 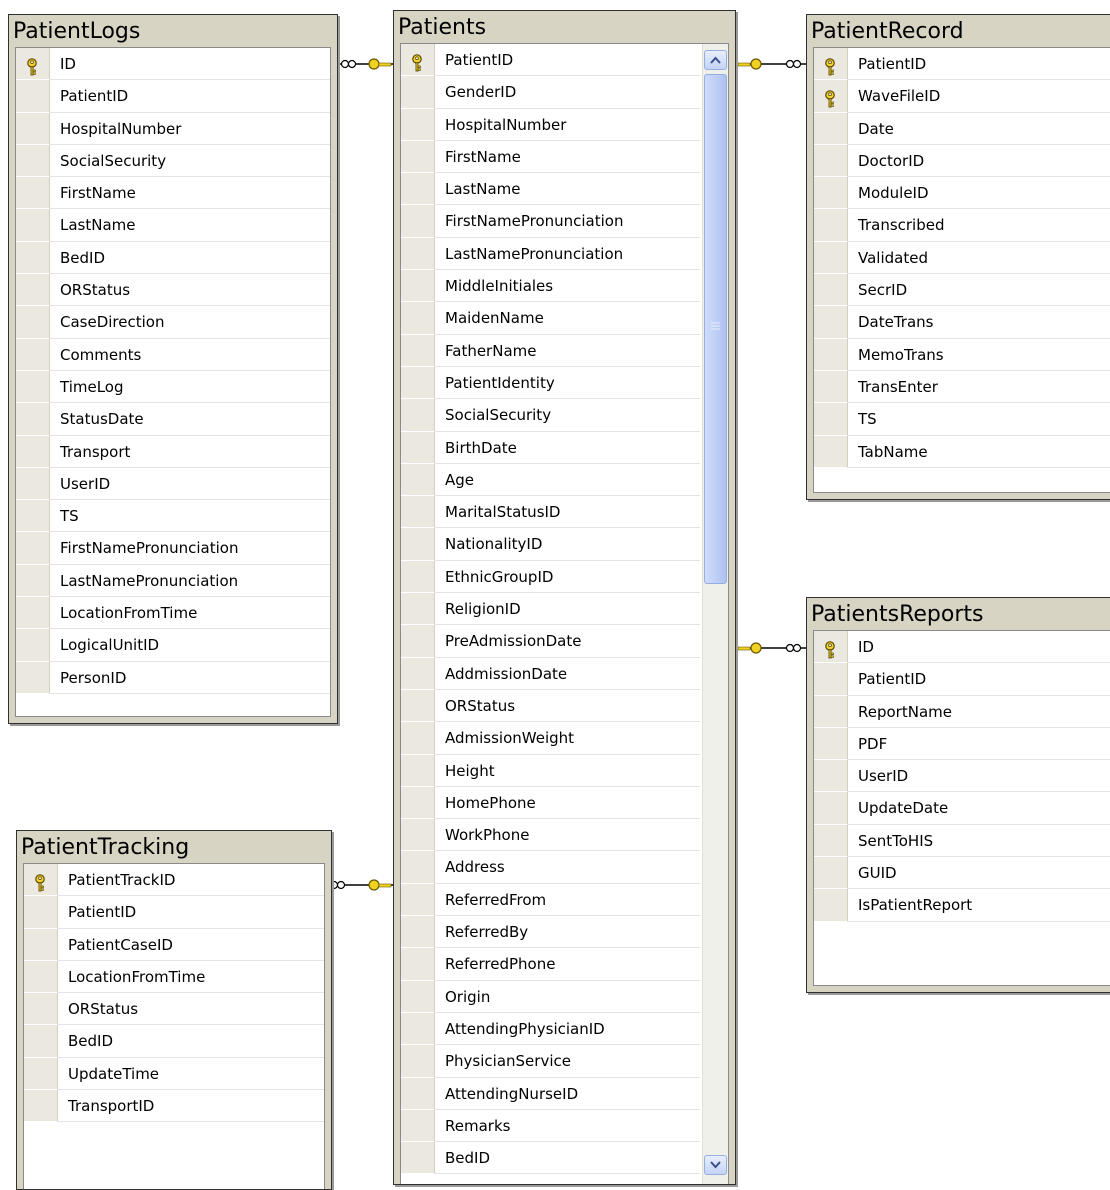 What do you see at coordinates (550, 964) in the screenshot?
I see `column-row: ReferredPhone` at bounding box center [550, 964].